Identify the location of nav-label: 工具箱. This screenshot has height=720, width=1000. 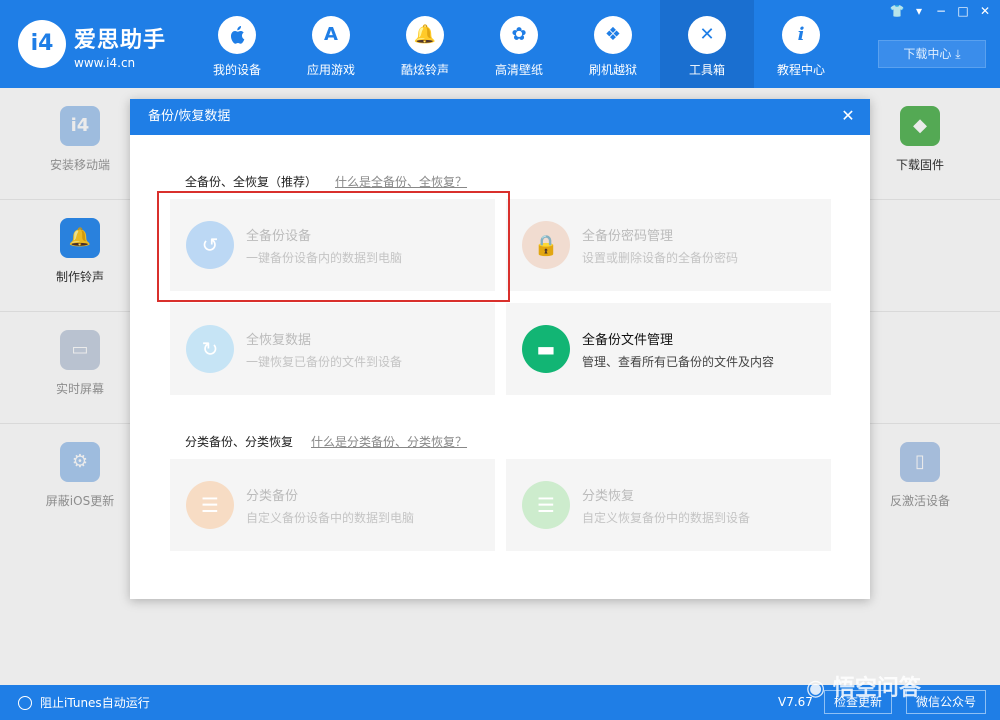
(706, 70).